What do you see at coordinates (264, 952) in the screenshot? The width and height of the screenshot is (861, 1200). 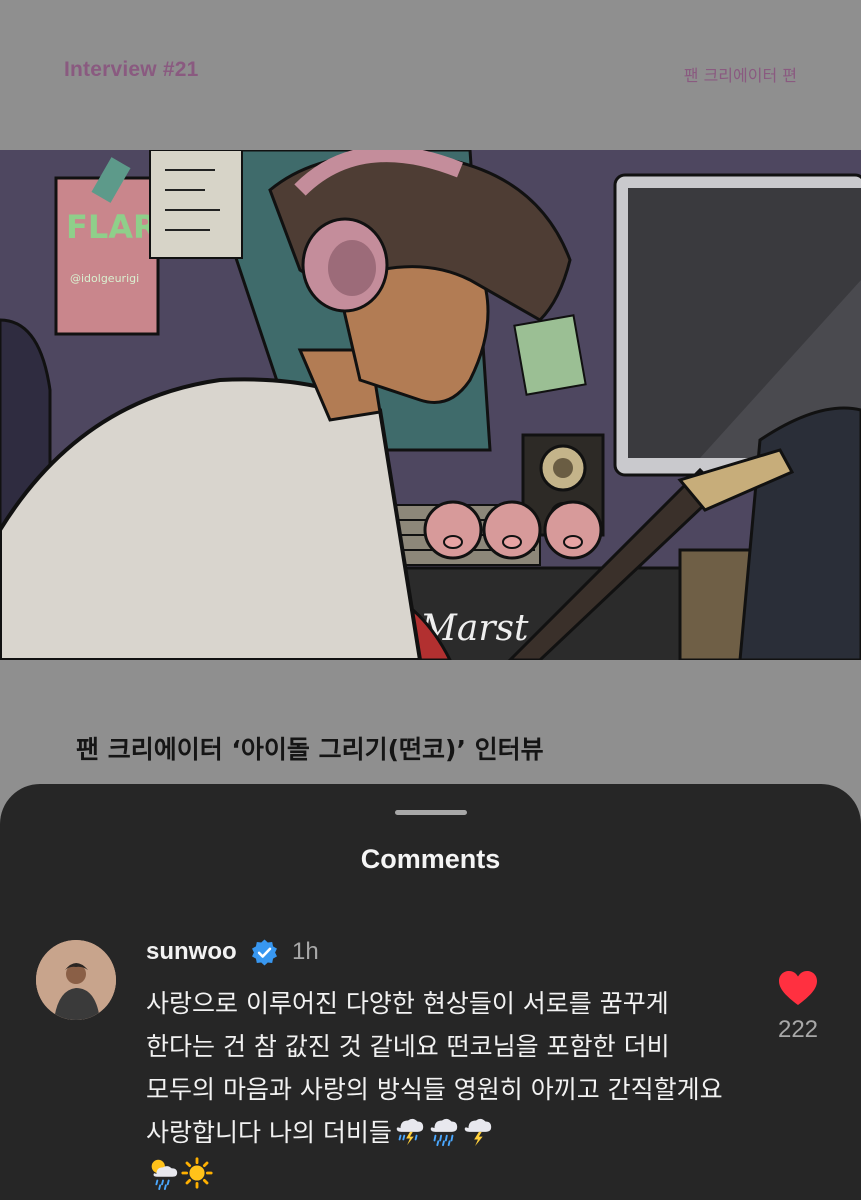 I see `verified-badge-icon` at bounding box center [264, 952].